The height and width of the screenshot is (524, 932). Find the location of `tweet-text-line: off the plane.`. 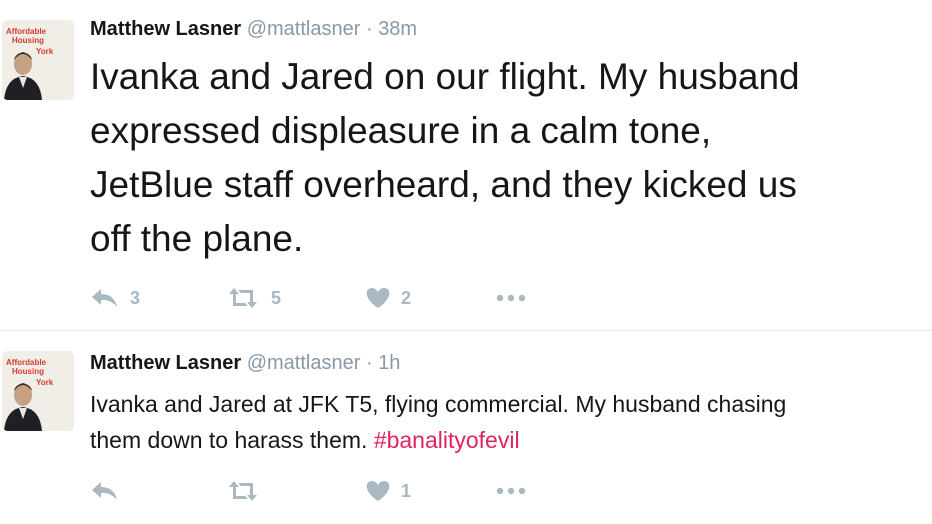

tweet-text-line: off the plane. is located at coordinates (197, 238).